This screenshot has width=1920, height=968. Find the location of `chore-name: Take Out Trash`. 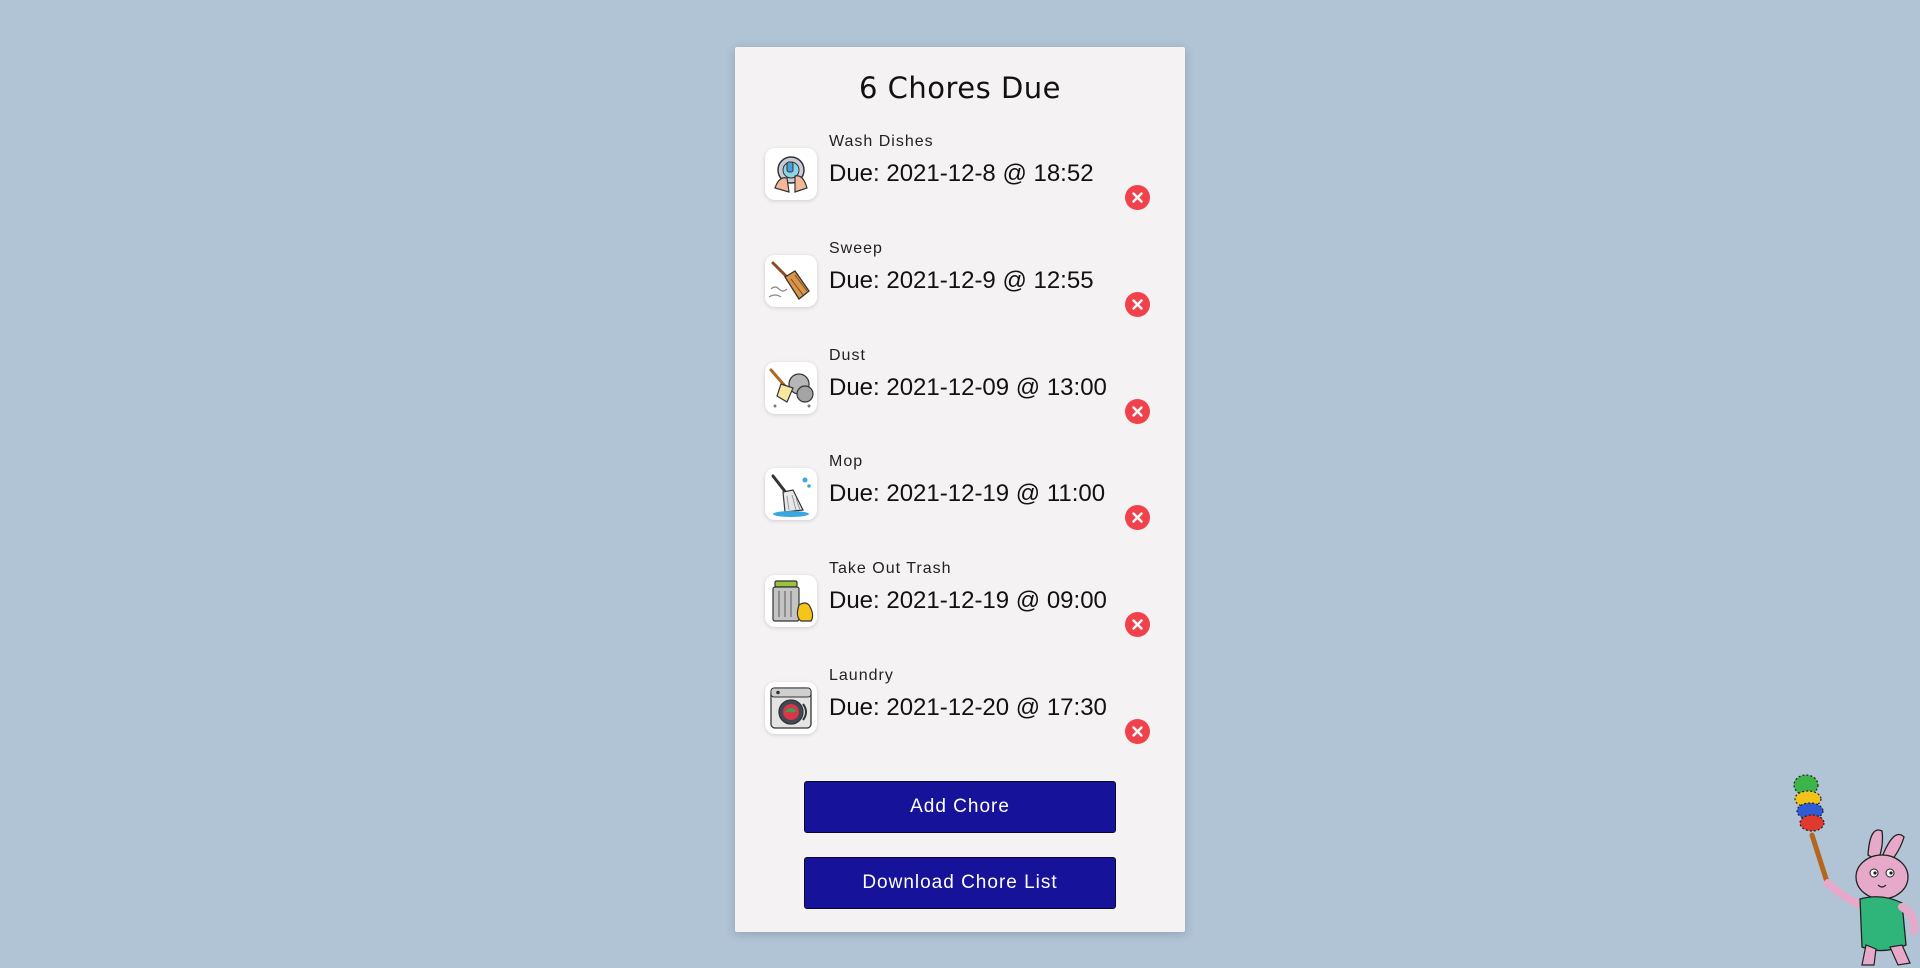

chore-name: Take Out Trash is located at coordinates (890, 568).